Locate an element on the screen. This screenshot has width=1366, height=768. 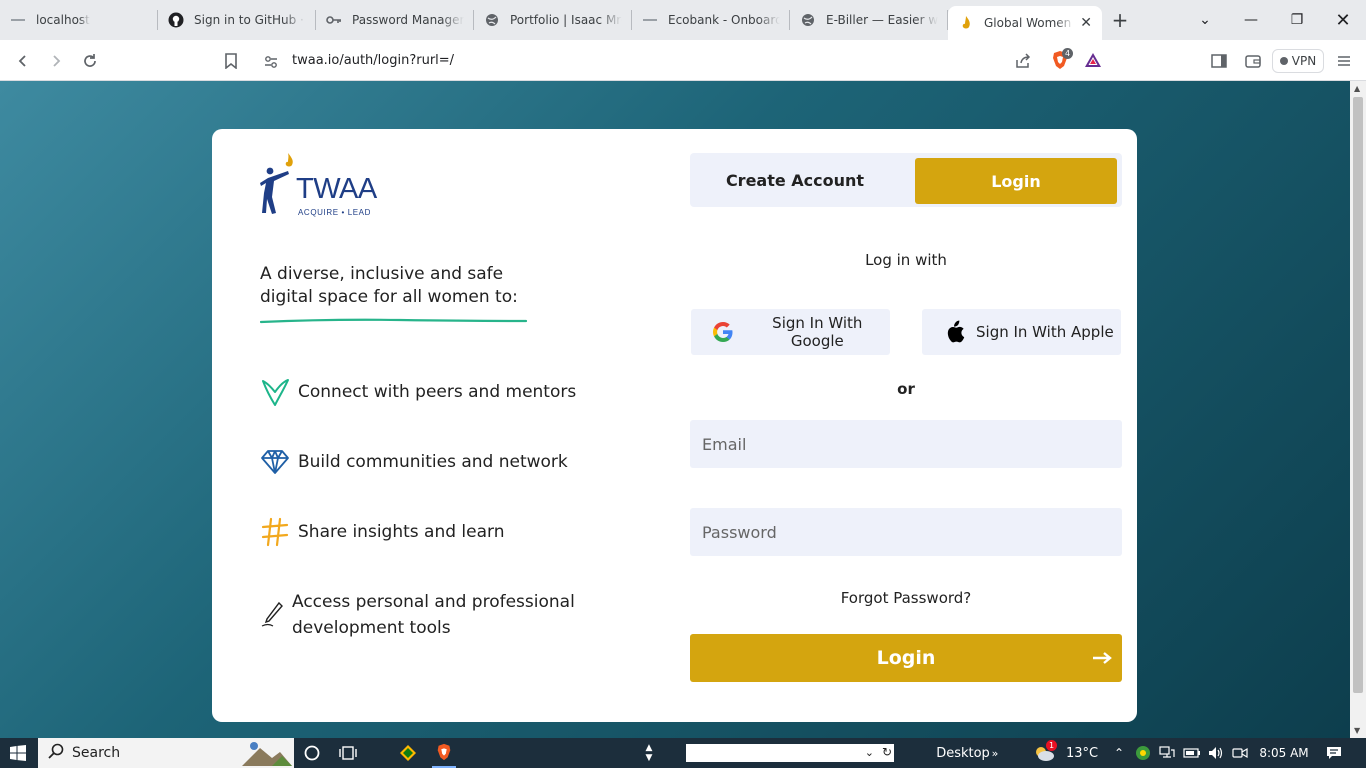
diamond-icon is located at coordinates (275, 462).